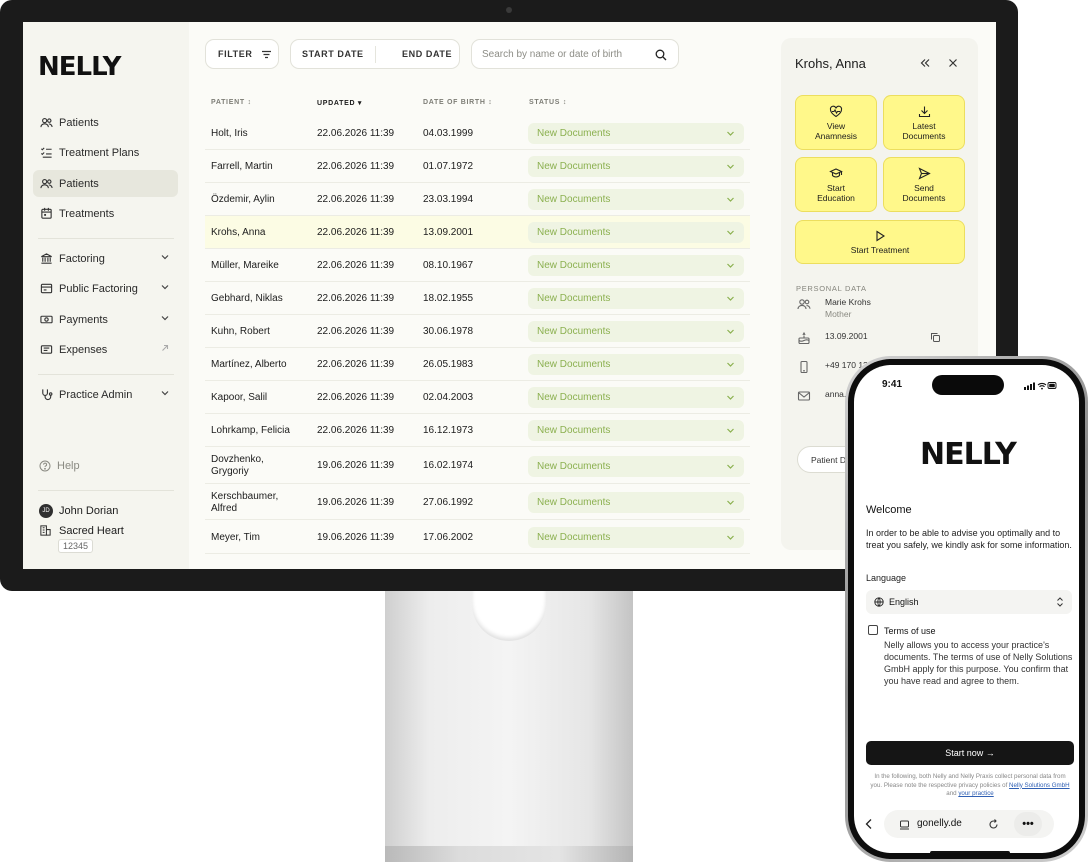 The image size is (1090, 867). Describe the element at coordinates (834, 308) in the screenshot. I see `contact-person: Marie Krohs Mother` at that location.